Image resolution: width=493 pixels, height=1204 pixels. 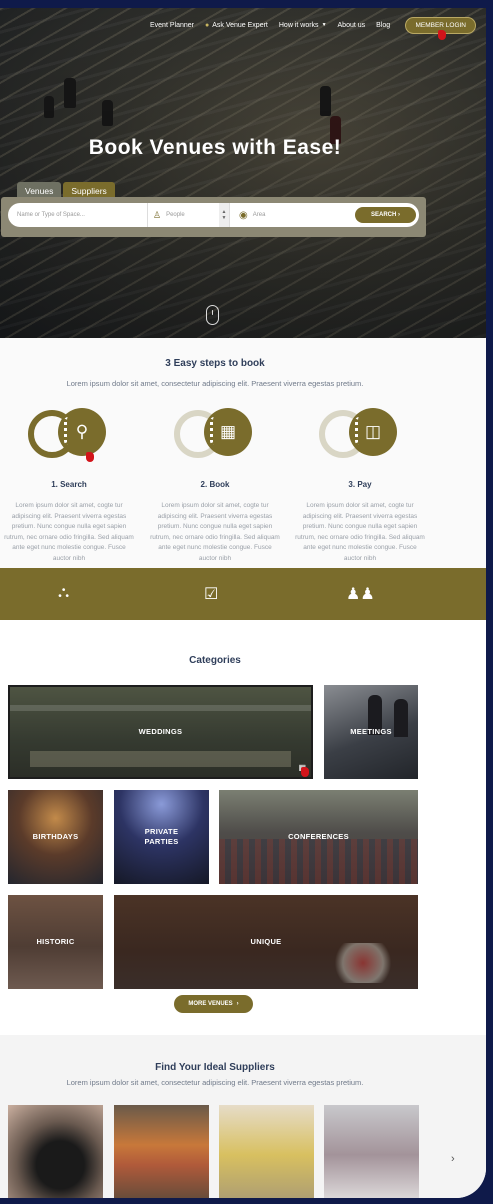 What do you see at coordinates (284, 215) in the screenshot?
I see `area-input: ◉ Area` at bounding box center [284, 215].